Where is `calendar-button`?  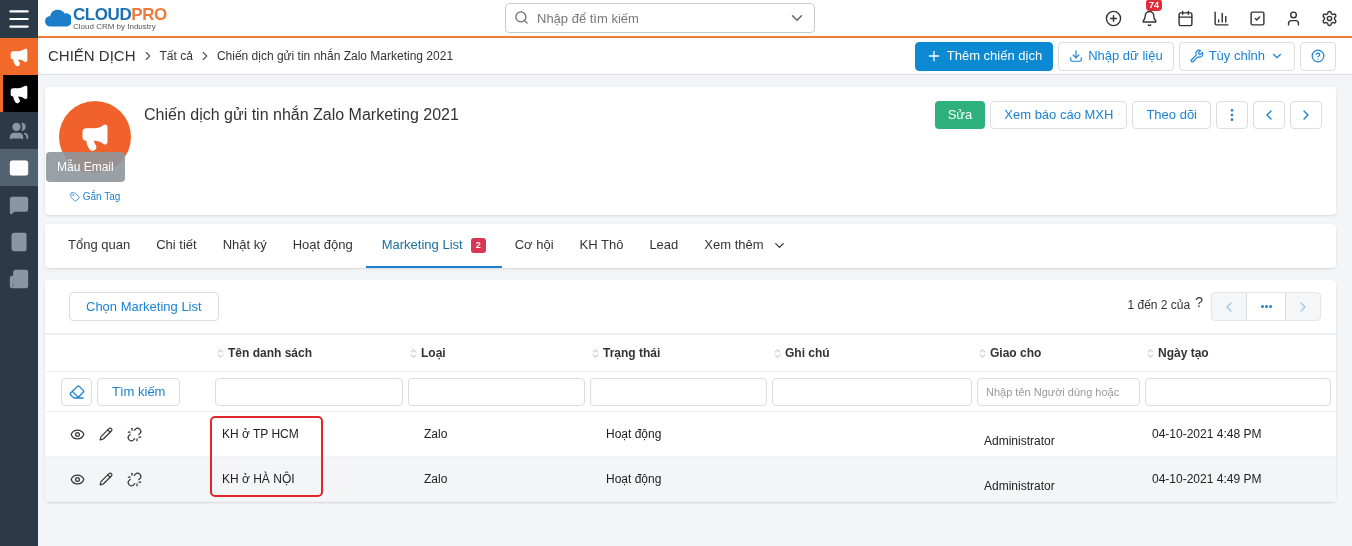
calendar-button is located at coordinates (1185, 18).